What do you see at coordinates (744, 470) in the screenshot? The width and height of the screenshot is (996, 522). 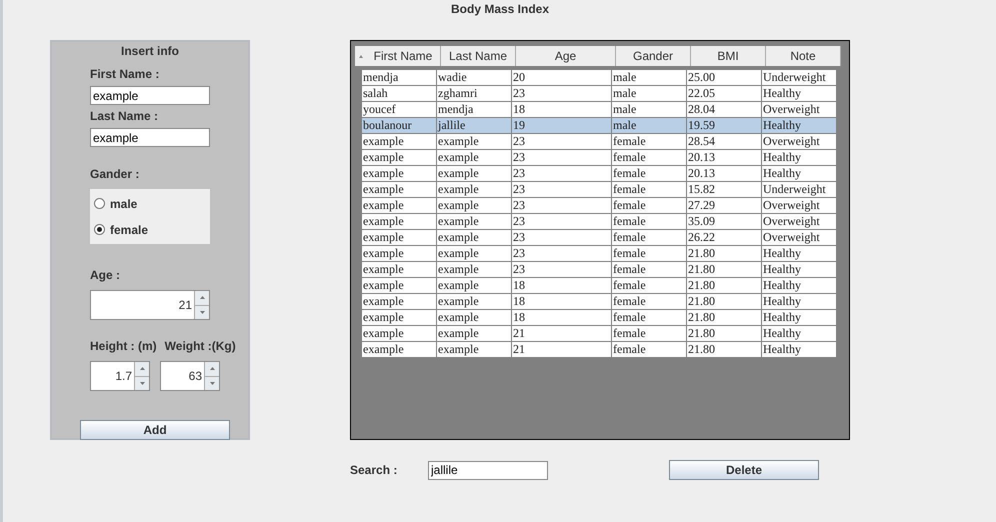 I see `delete-button: Delete` at bounding box center [744, 470].